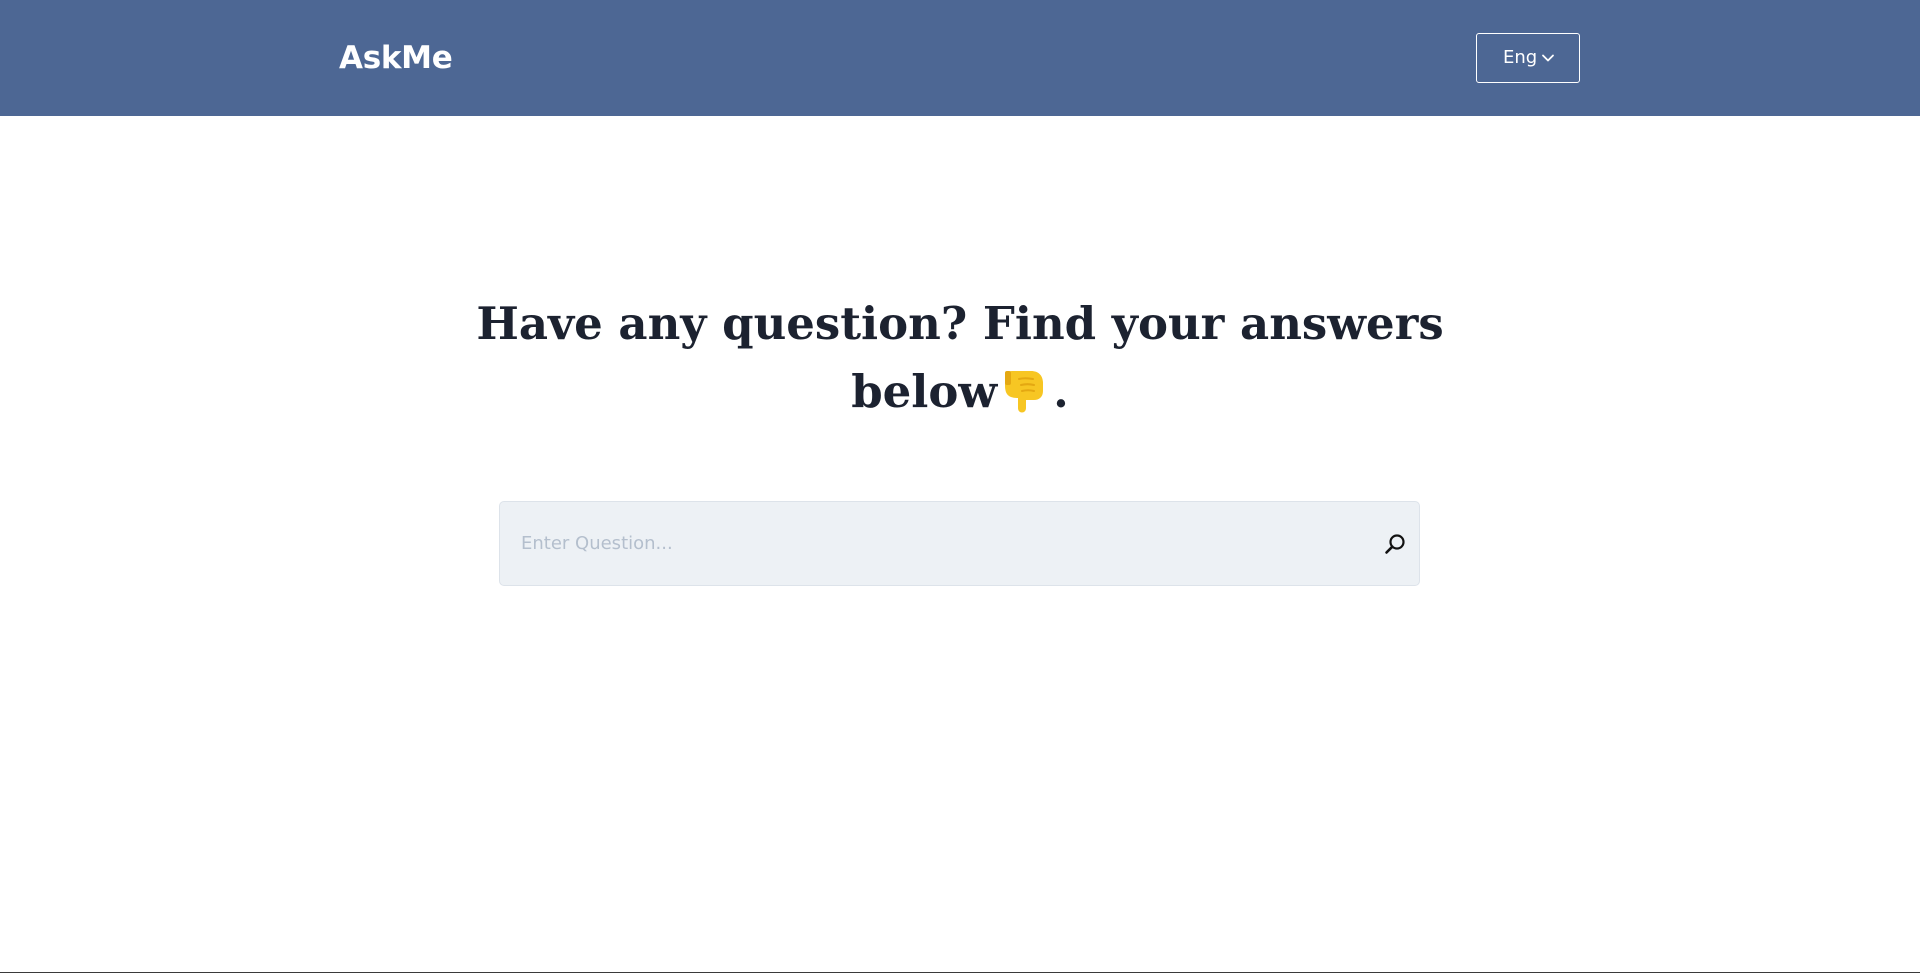 Image resolution: width=1920 pixels, height=973 pixels. I want to click on search-button, so click(1395, 544).